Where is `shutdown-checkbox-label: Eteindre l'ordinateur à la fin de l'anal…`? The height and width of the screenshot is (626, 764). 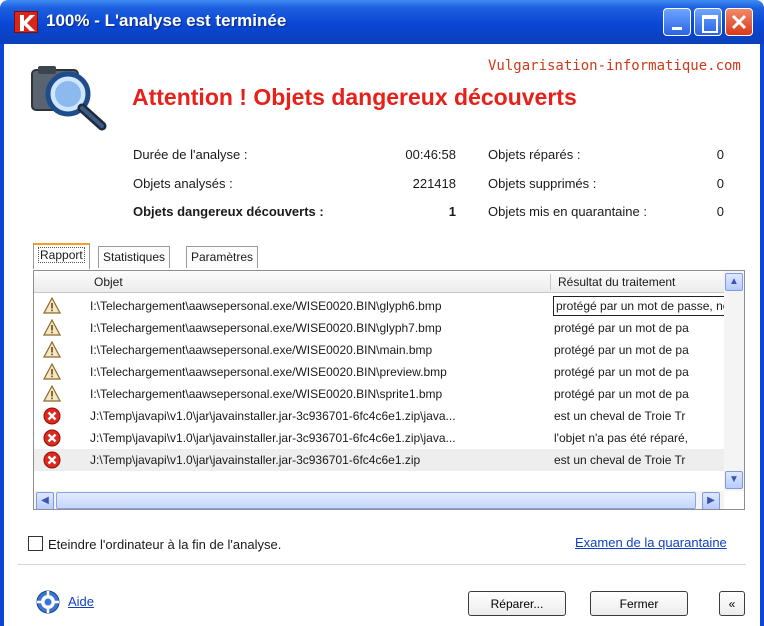
shutdown-checkbox-label: Eteindre l'ordinateur à la fin de l'anal… is located at coordinates (164, 544).